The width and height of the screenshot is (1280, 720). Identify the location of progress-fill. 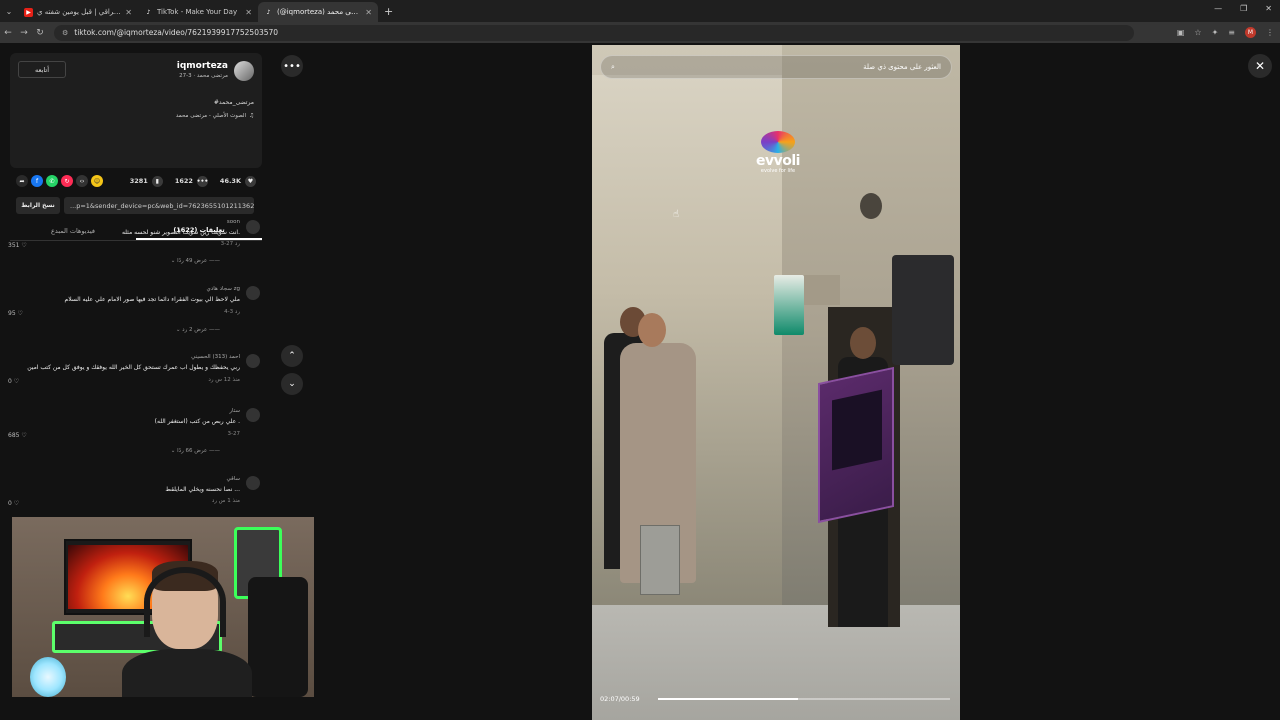
(728, 699).